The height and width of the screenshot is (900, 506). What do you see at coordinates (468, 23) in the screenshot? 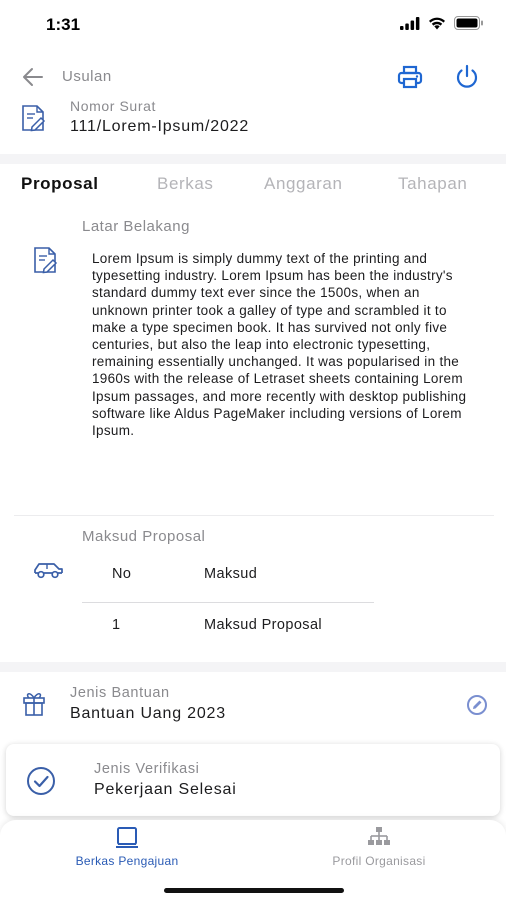
I see `battery-icon` at bounding box center [468, 23].